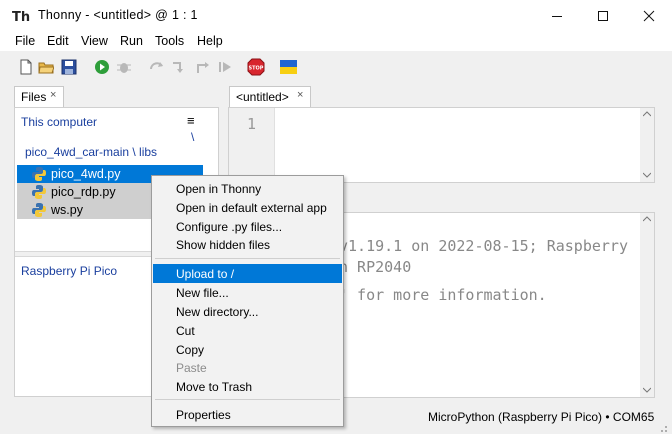 Image resolution: width=672 pixels, height=434 pixels. Describe the element at coordinates (336, 67) in the screenshot. I see `toolbar: STOP` at that location.